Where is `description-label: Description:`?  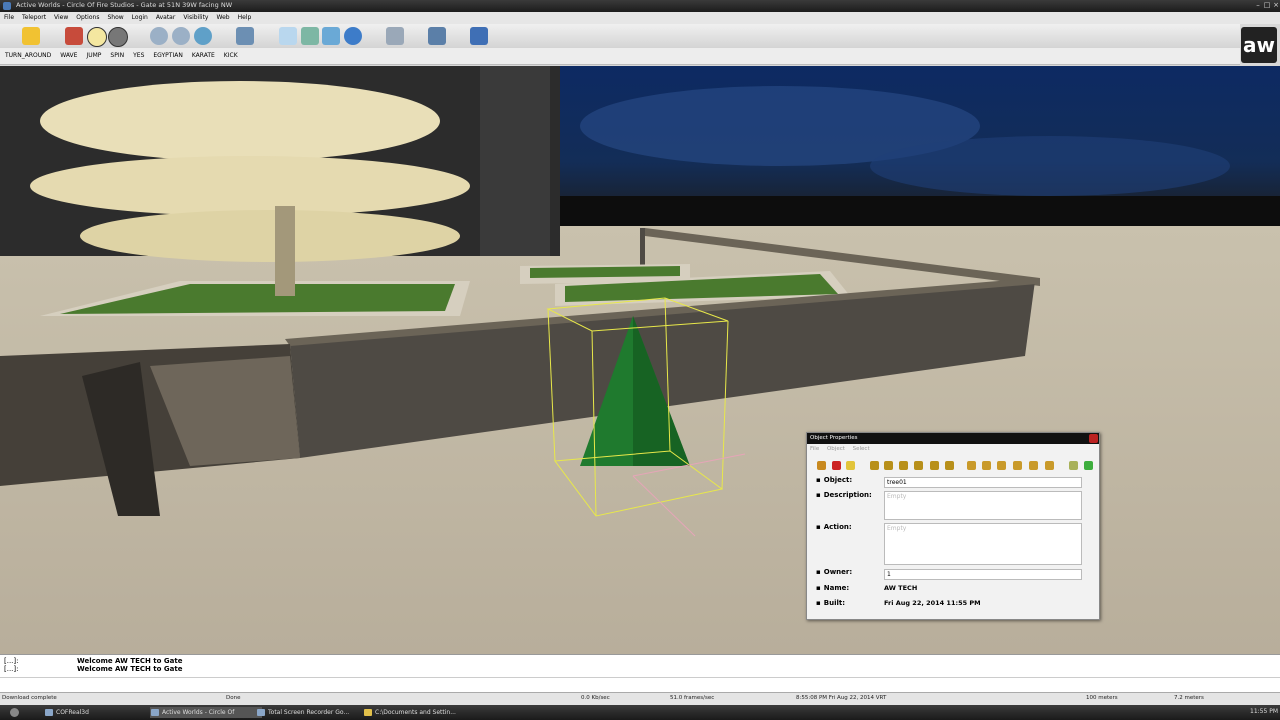
description-label: Description: is located at coordinates (844, 495).